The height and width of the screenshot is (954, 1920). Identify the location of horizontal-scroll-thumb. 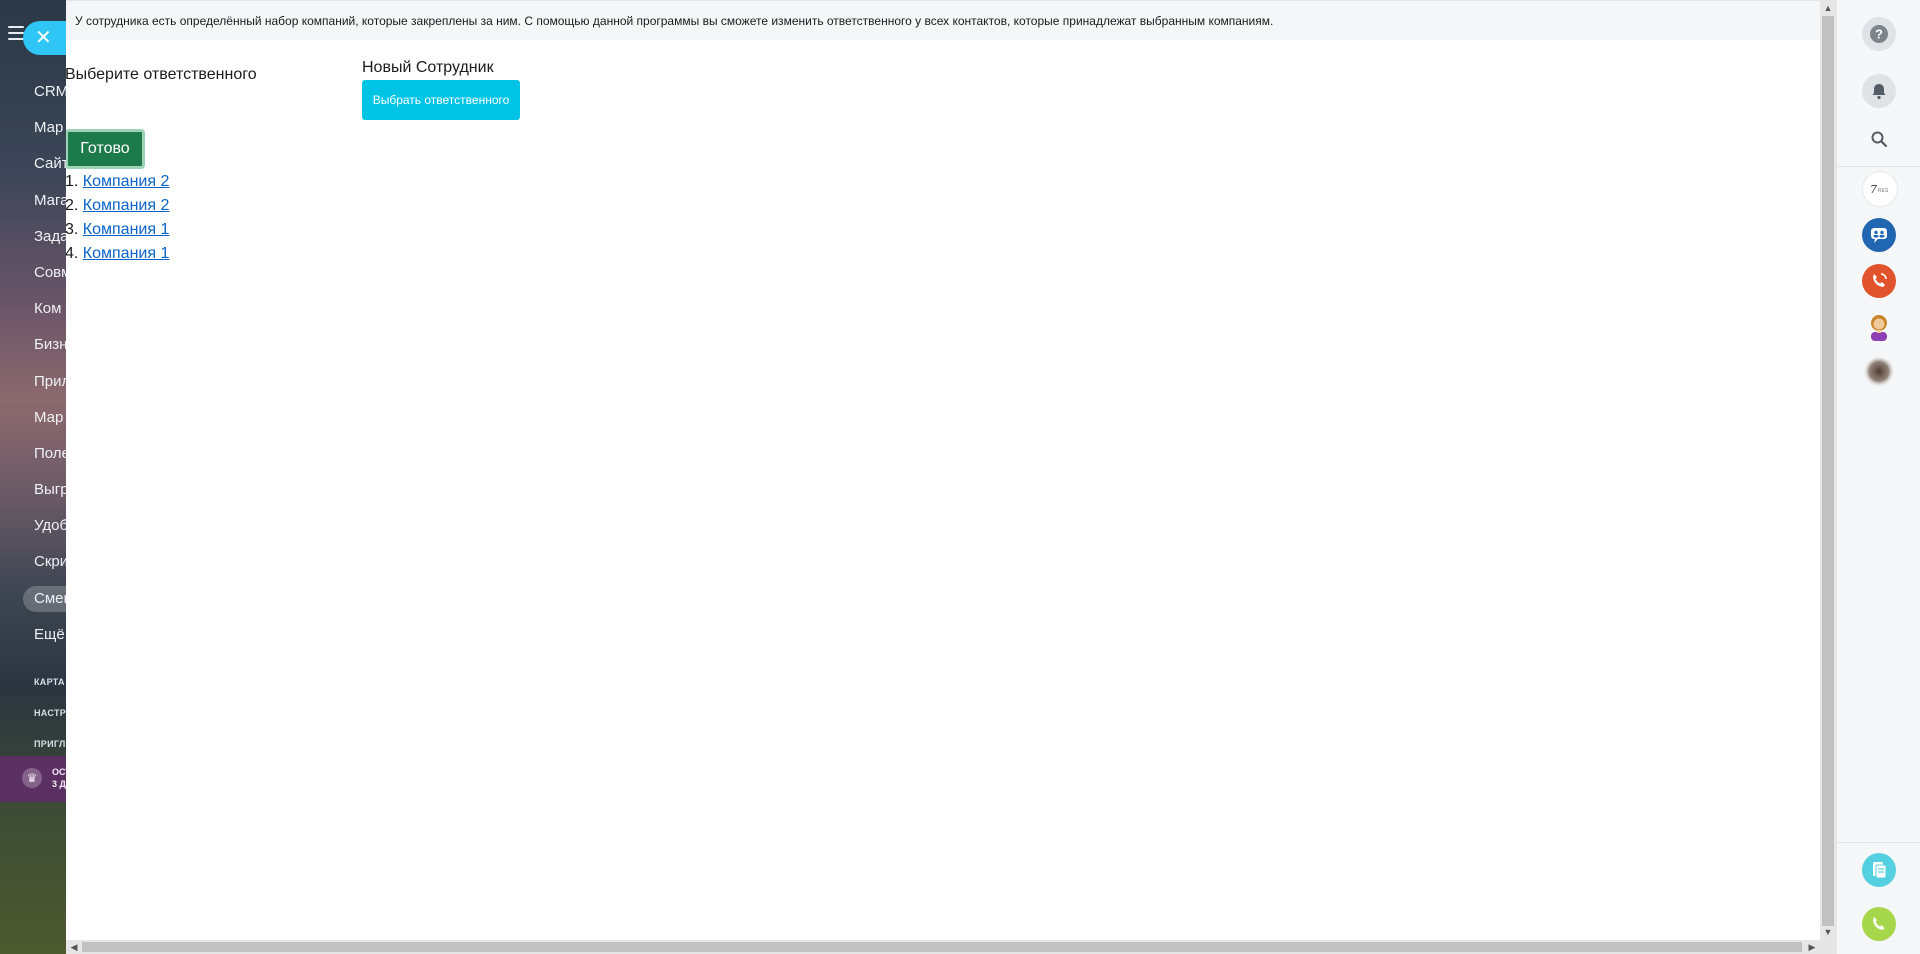
(942, 947).